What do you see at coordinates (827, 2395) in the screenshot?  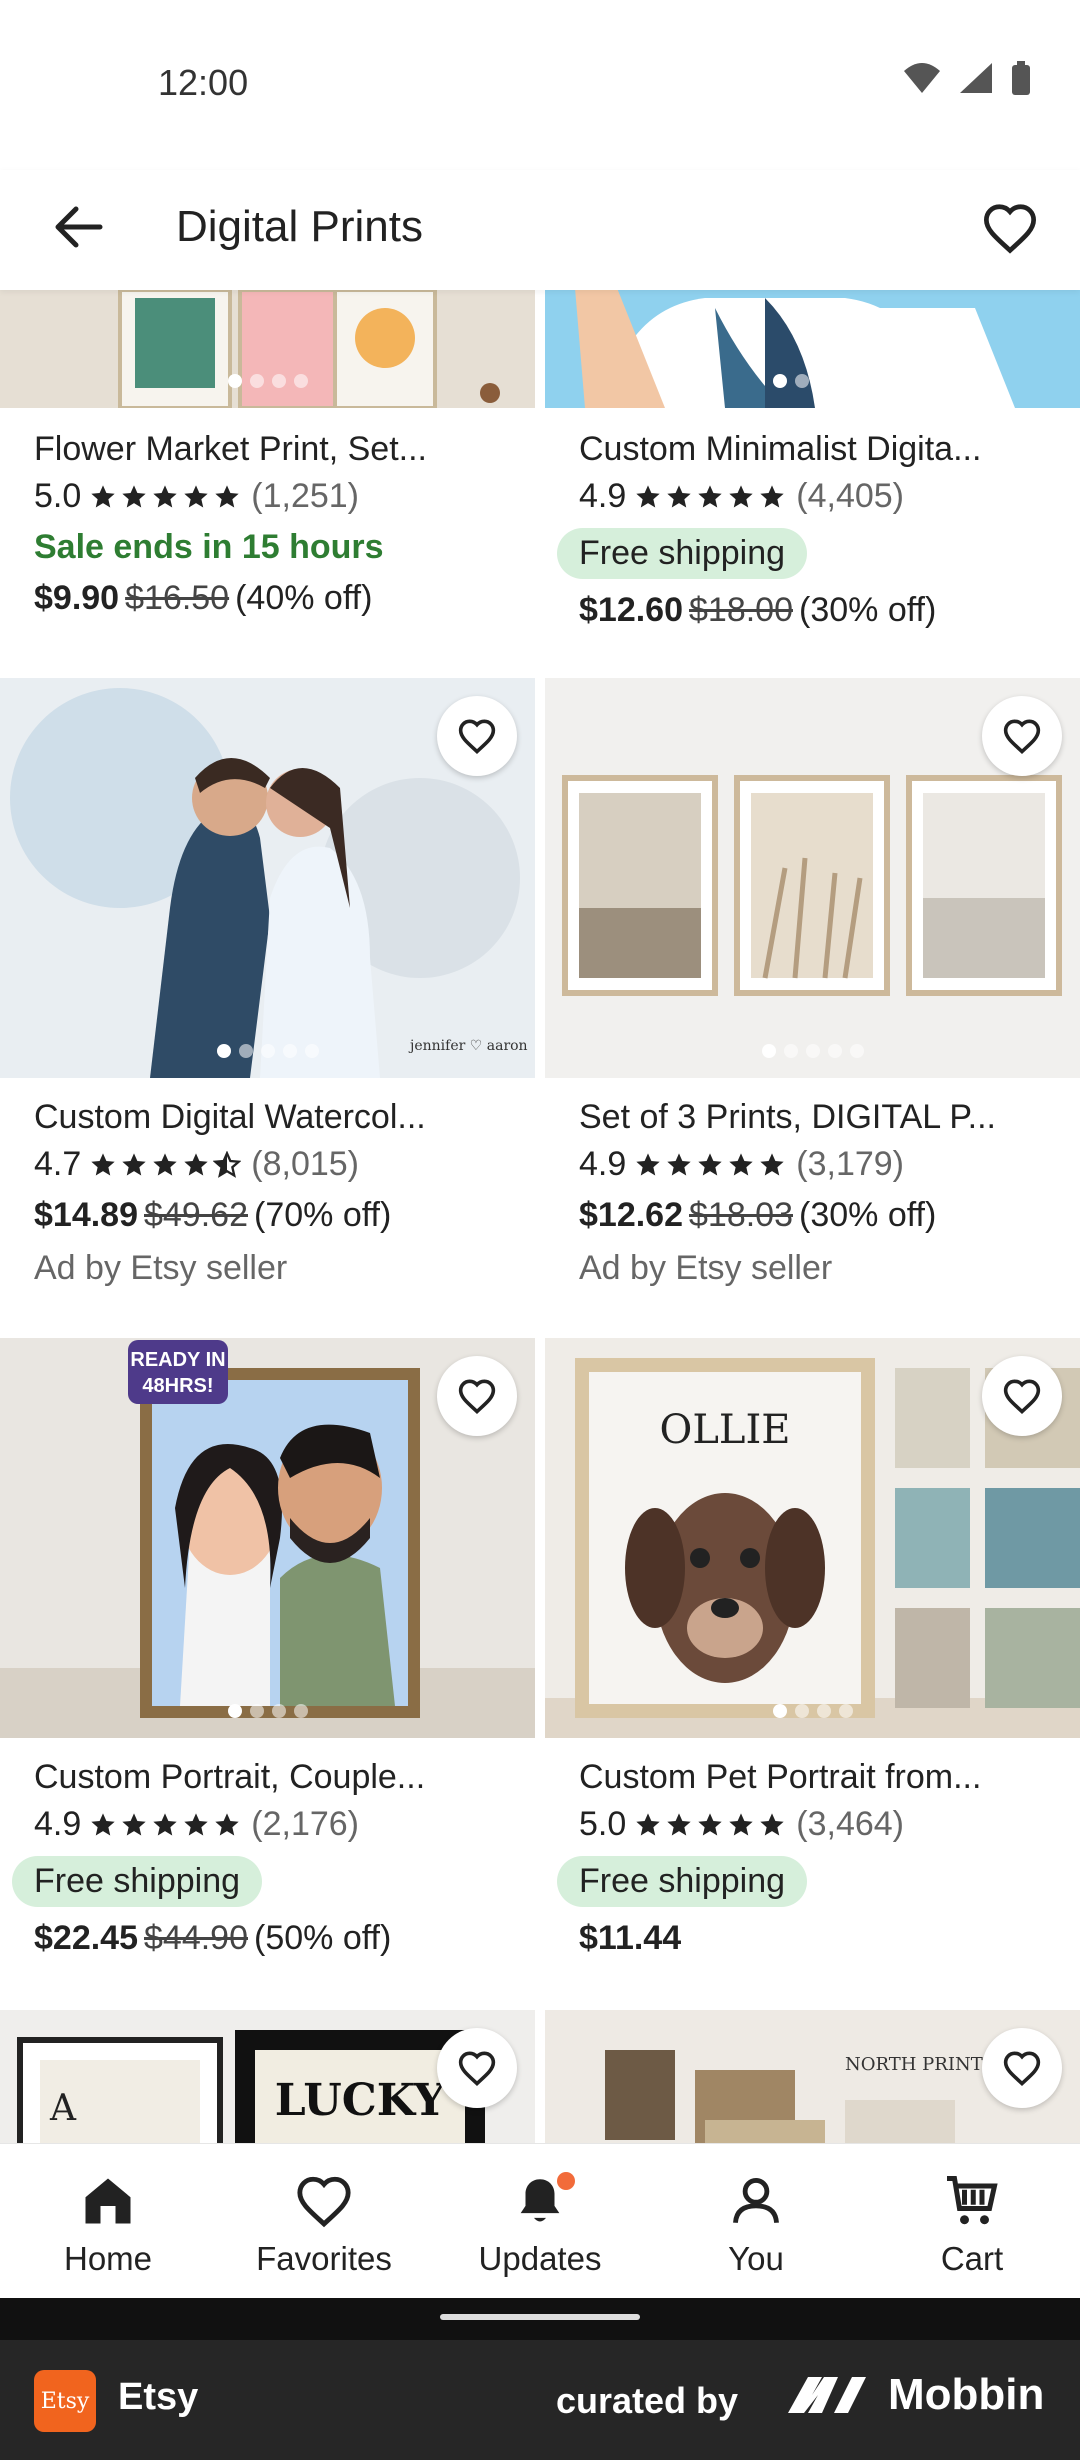 I see `mobbin-logo-icon` at bounding box center [827, 2395].